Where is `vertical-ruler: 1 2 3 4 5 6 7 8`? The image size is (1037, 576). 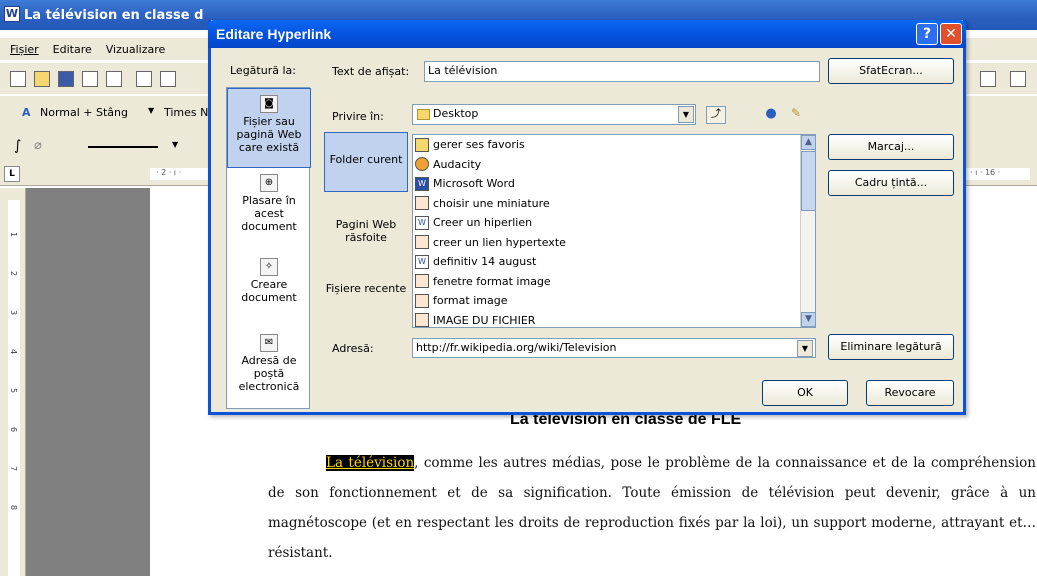 vertical-ruler: 1 2 3 4 5 6 7 8 is located at coordinates (14, 388).